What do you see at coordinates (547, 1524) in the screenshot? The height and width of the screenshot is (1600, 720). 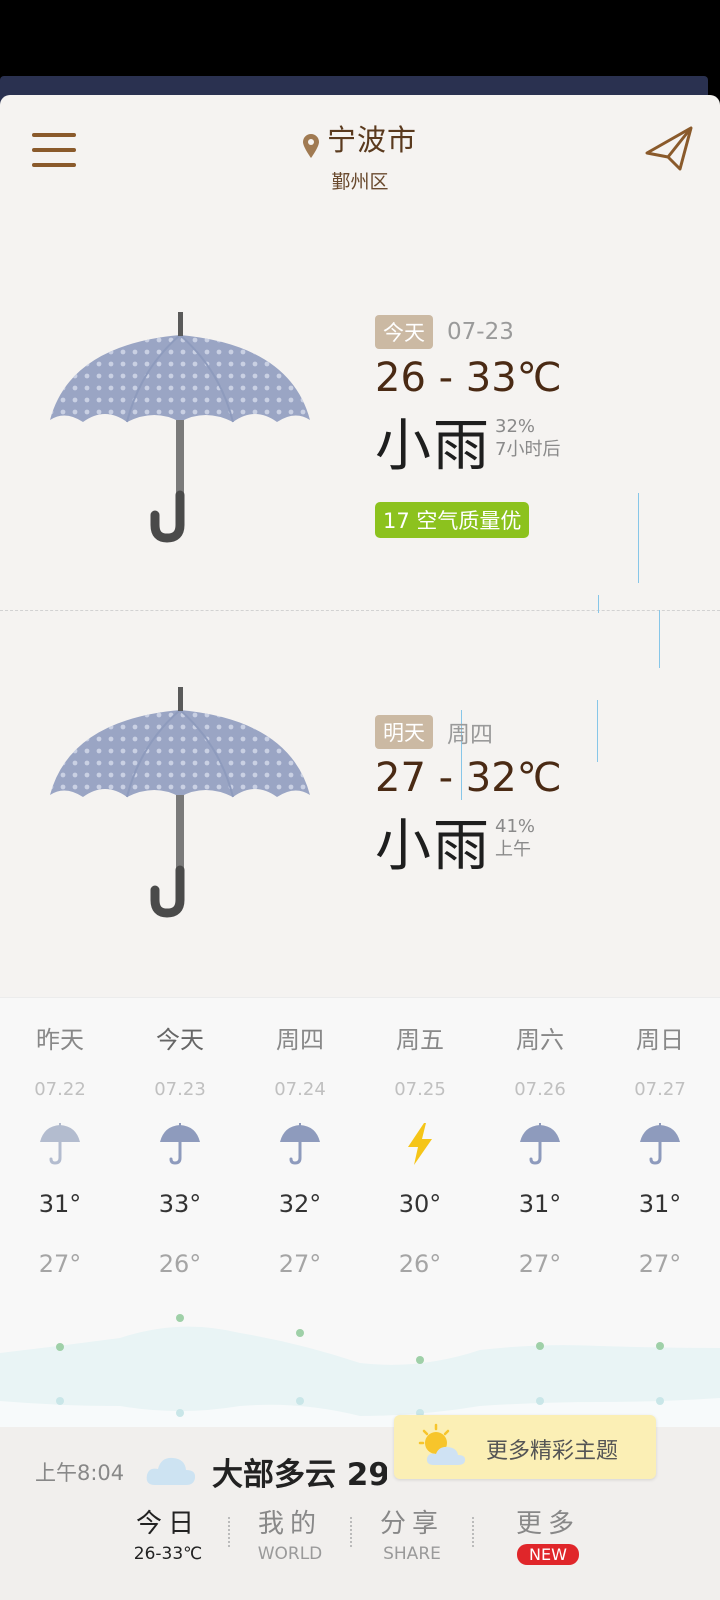 I see `nav-more-label: 更多` at bounding box center [547, 1524].